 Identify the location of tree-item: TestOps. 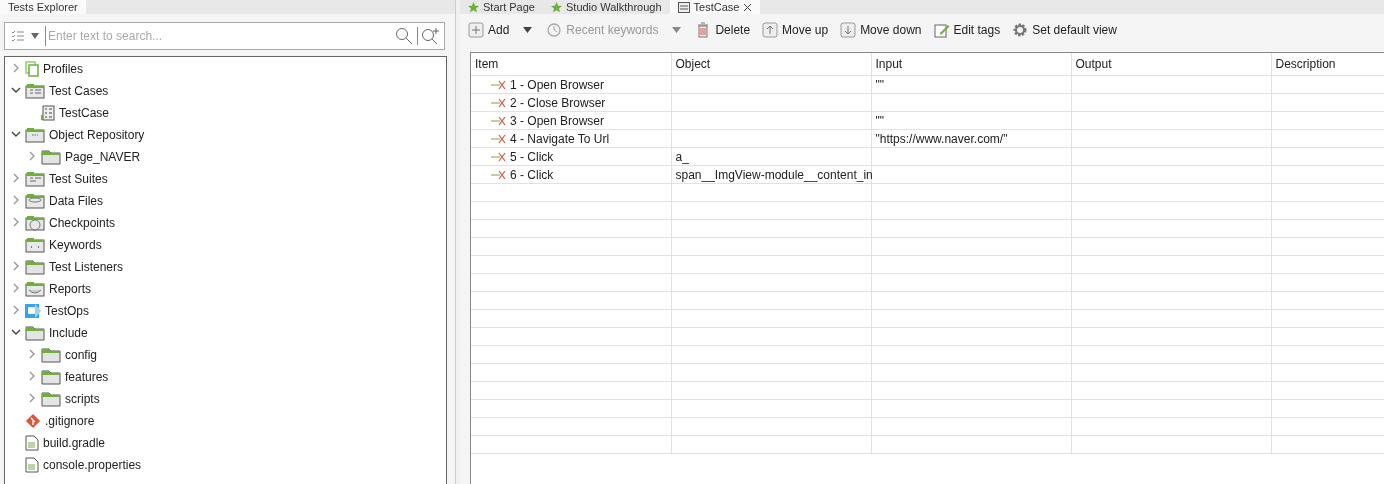
(67, 311).